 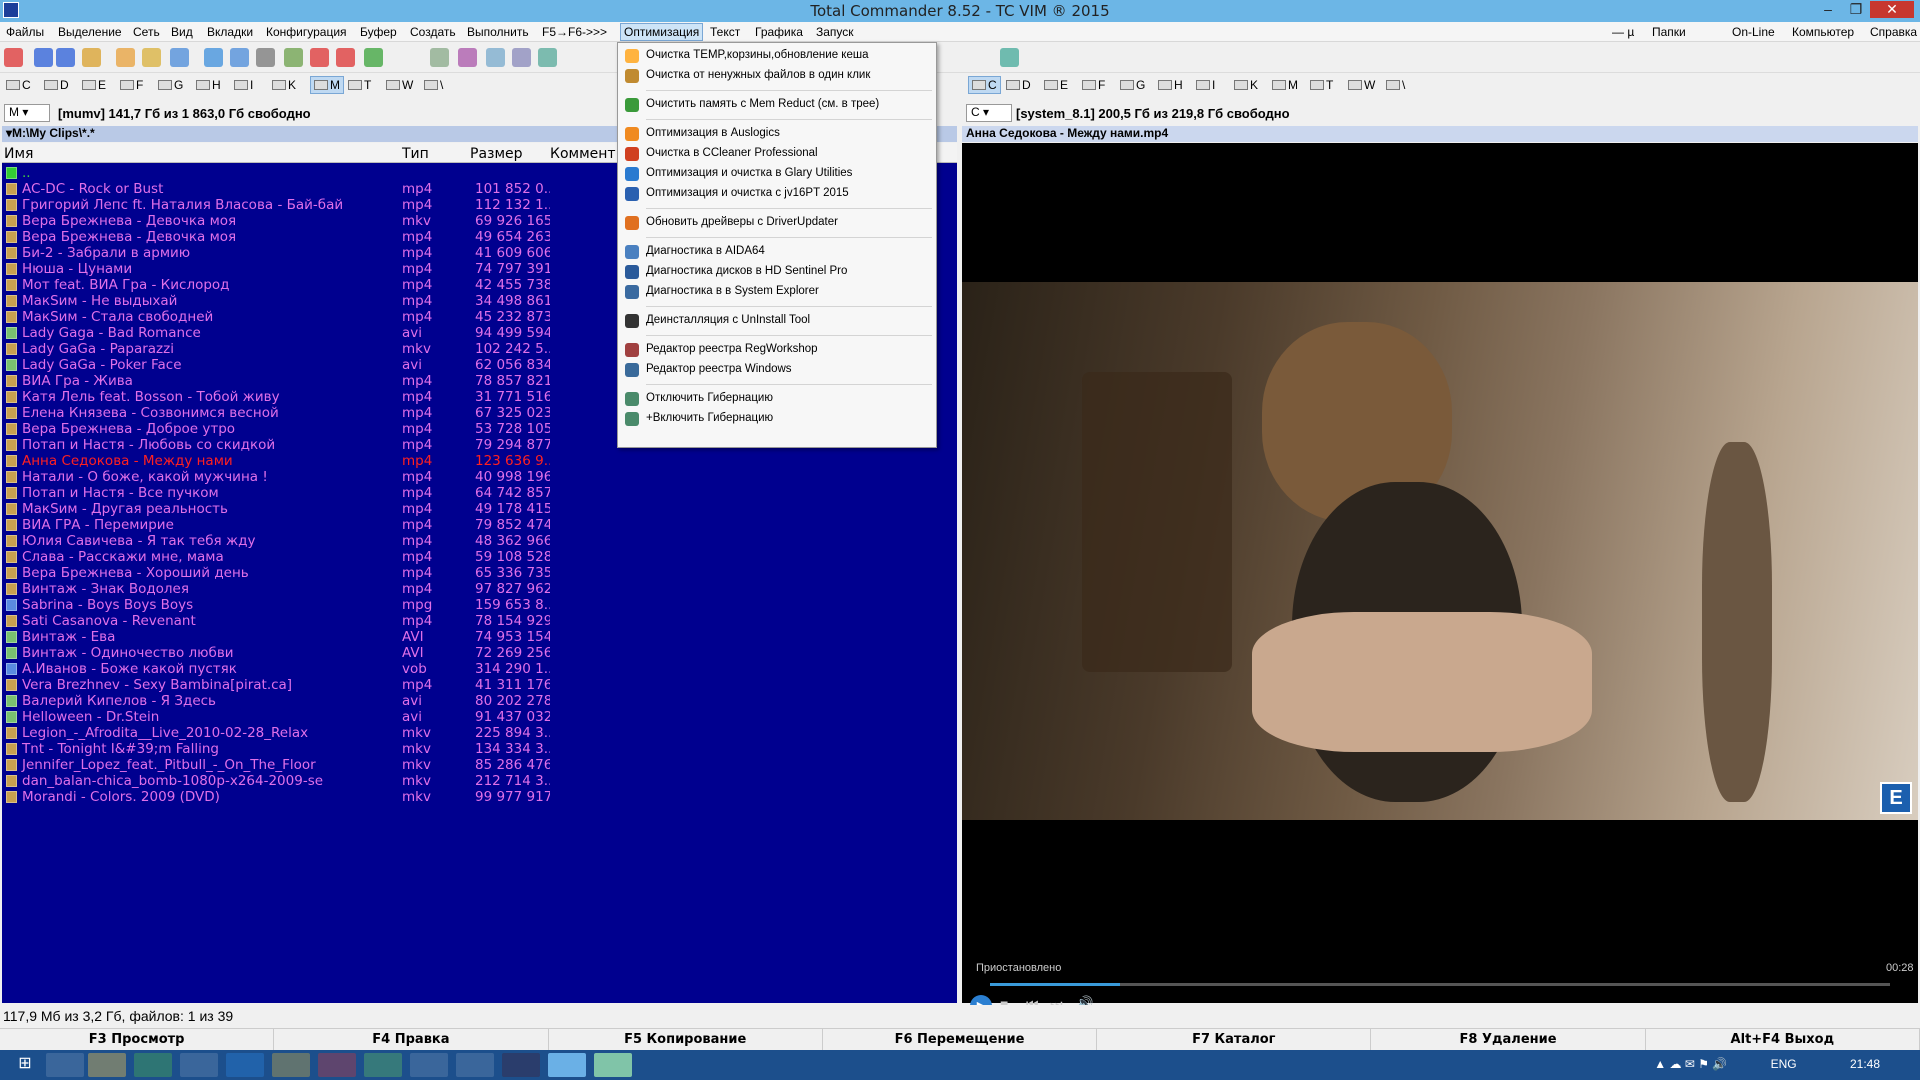 What do you see at coordinates (1669, 32) in the screenshot?
I see `menu-right-1: Папки` at bounding box center [1669, 32].